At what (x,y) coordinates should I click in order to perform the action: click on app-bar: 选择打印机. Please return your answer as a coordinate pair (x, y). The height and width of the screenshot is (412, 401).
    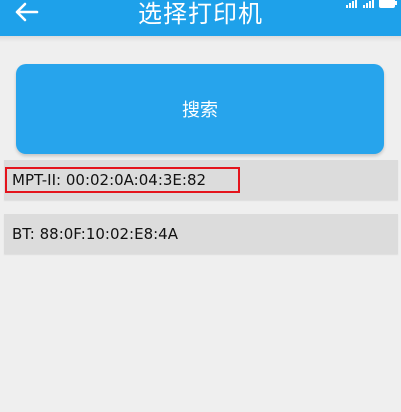
    Looking at the image, I should click on (200, 18).